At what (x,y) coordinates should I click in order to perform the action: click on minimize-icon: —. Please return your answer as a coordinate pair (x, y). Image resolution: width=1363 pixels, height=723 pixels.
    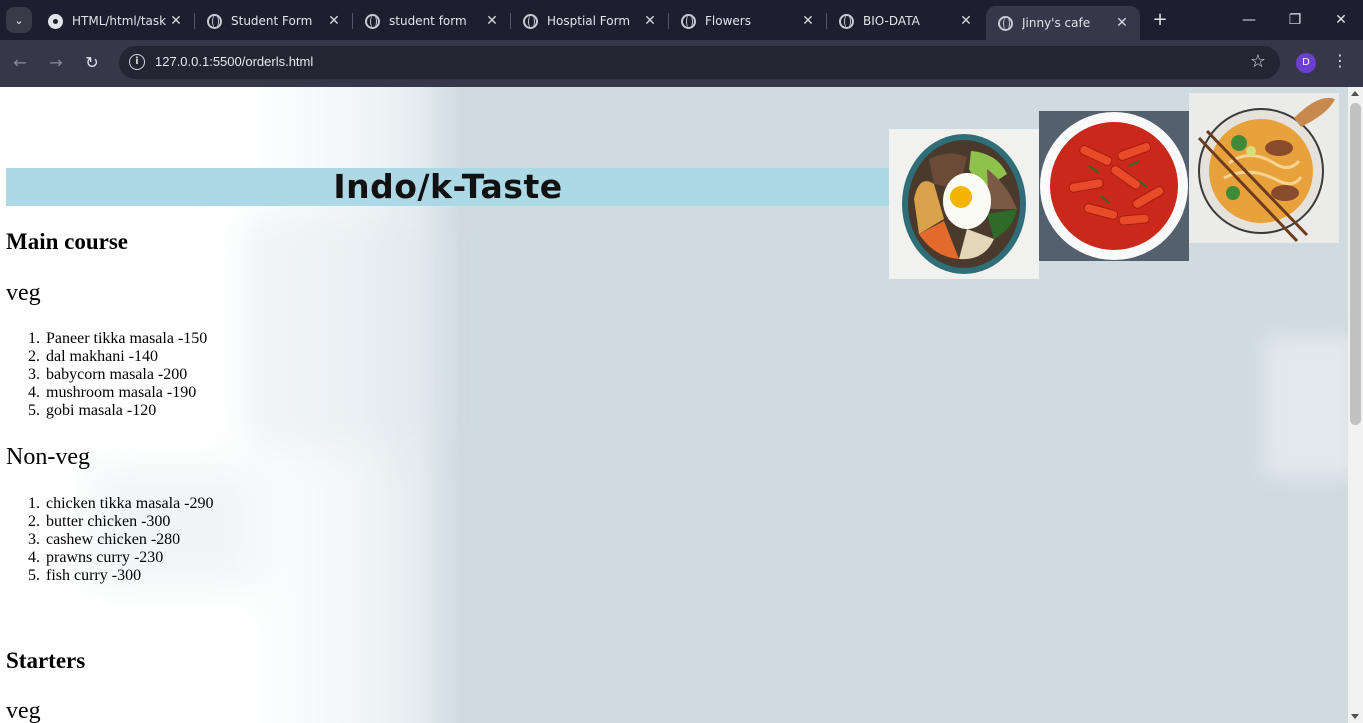
    Looking at the image, I should click on (1249, 20).